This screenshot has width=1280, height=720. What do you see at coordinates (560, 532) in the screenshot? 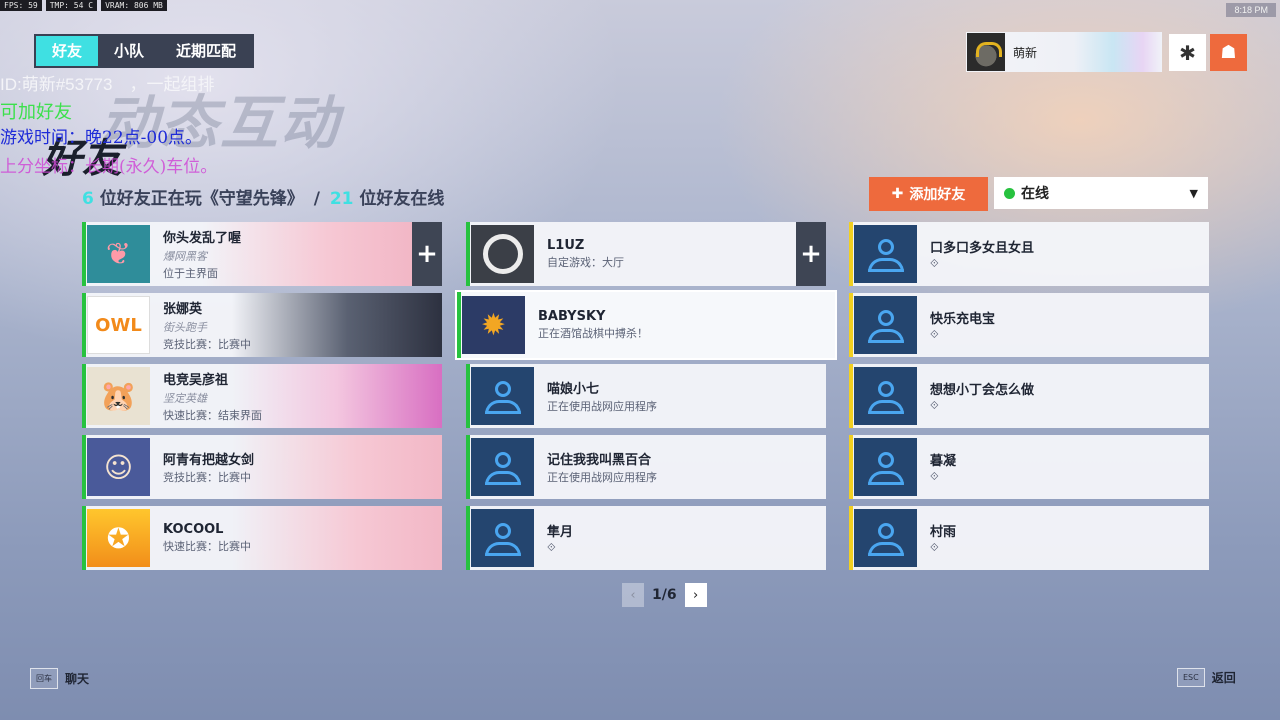
I see `friend-name: 隼月` at bounding box center [560, 532].